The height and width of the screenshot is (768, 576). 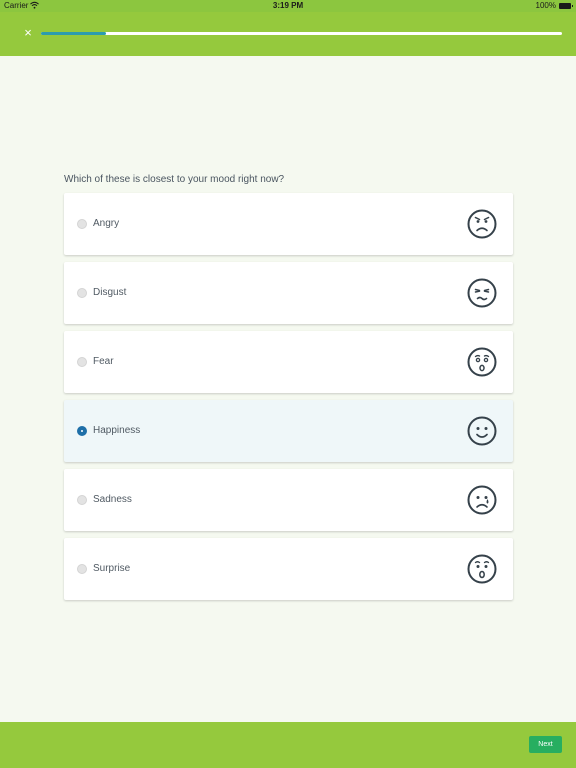 I want to click on option-label: Angry, so click(x=106, y=223).